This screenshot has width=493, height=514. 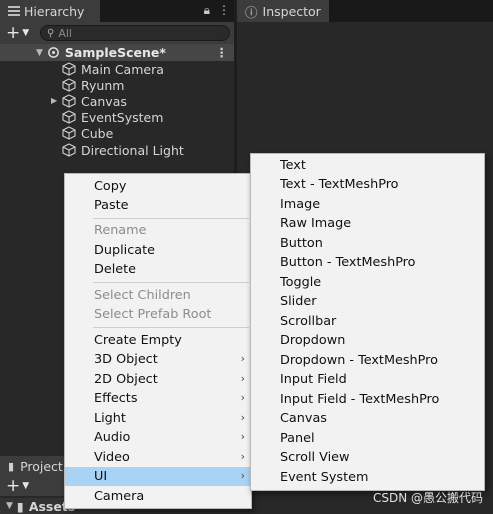 What do you see at coordinates (251, 12) in the screenshot?
I see `info-icon: ⓘ` at bounding box center [251, 12].